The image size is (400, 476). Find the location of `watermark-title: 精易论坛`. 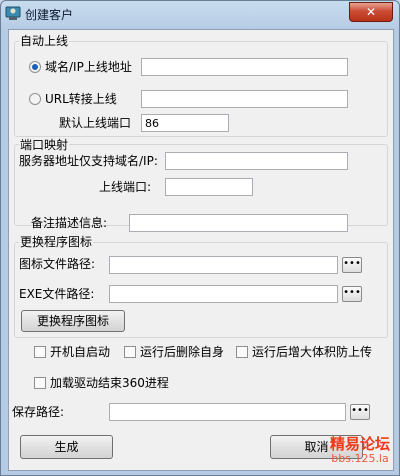

watermark-title: 精易论坛 is located at coordinates (359, 444).